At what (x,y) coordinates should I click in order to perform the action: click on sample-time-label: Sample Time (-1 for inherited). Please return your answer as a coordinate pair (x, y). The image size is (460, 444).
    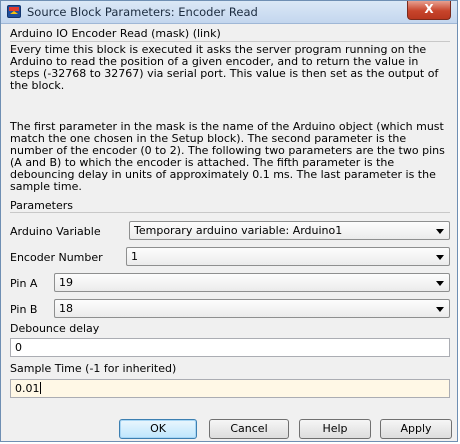
    Looking at the image, I should click on (93, 368).